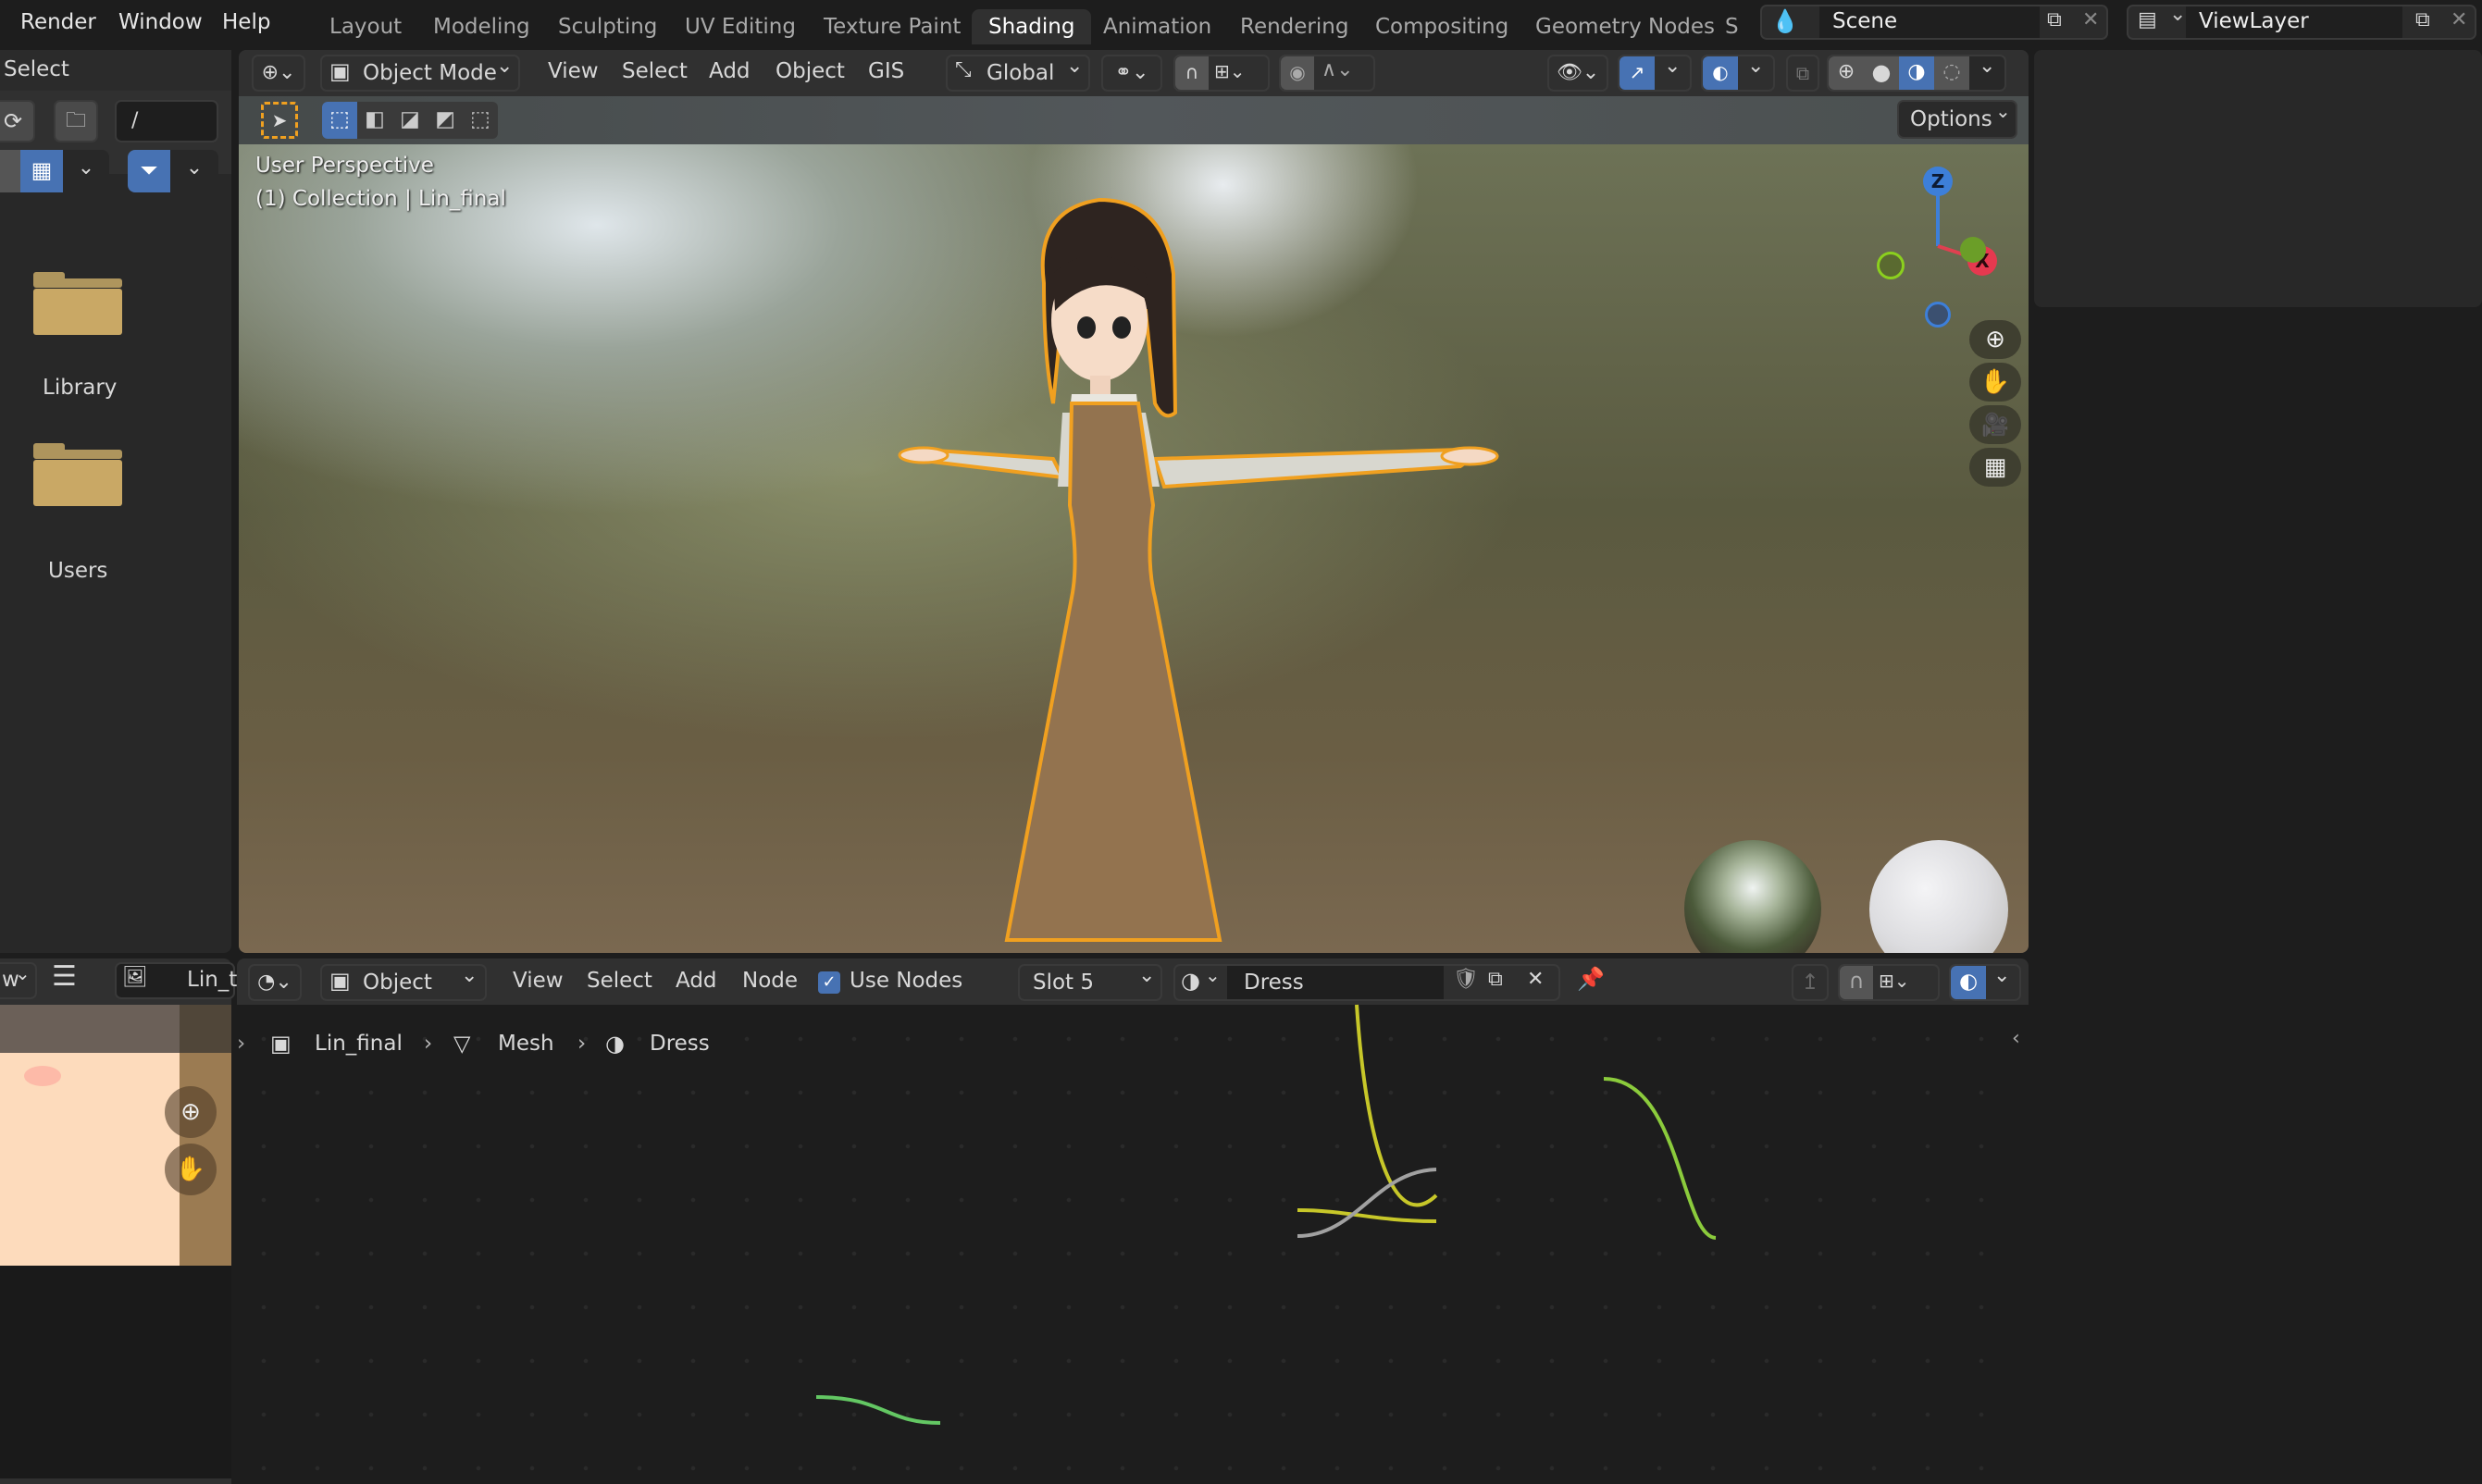 Image resolution: width=2482 pixels, height=1484 pixels. What do you see at coordinates (1917, 73) in the screenshot?
I see `material-preview-icon: ◑` at bounding box center [1917, 73].